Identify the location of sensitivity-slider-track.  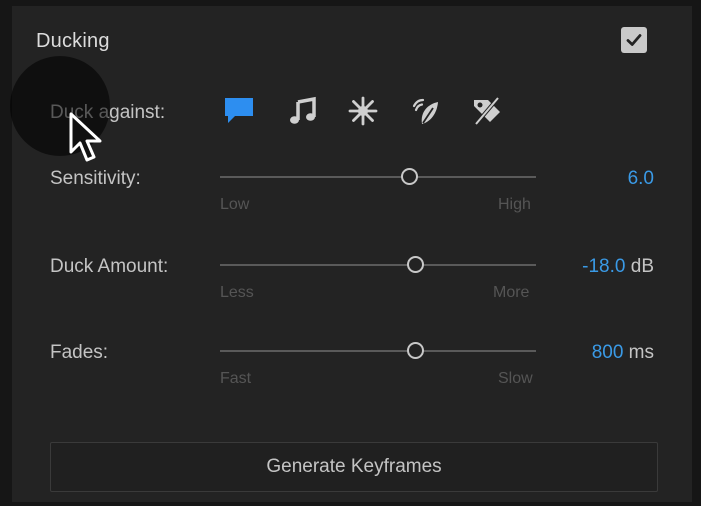
(378, 176).